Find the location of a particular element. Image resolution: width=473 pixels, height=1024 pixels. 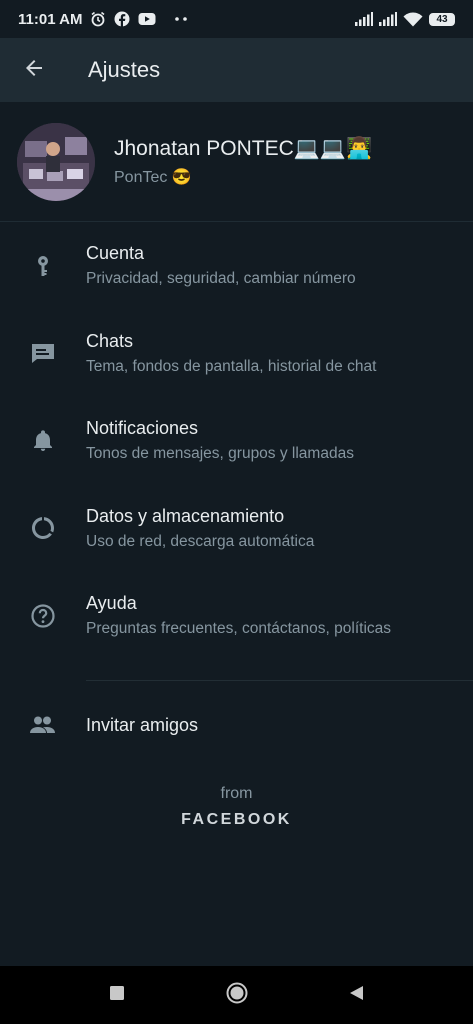

page-title: Ajustes is located at coordinates (124, 69).